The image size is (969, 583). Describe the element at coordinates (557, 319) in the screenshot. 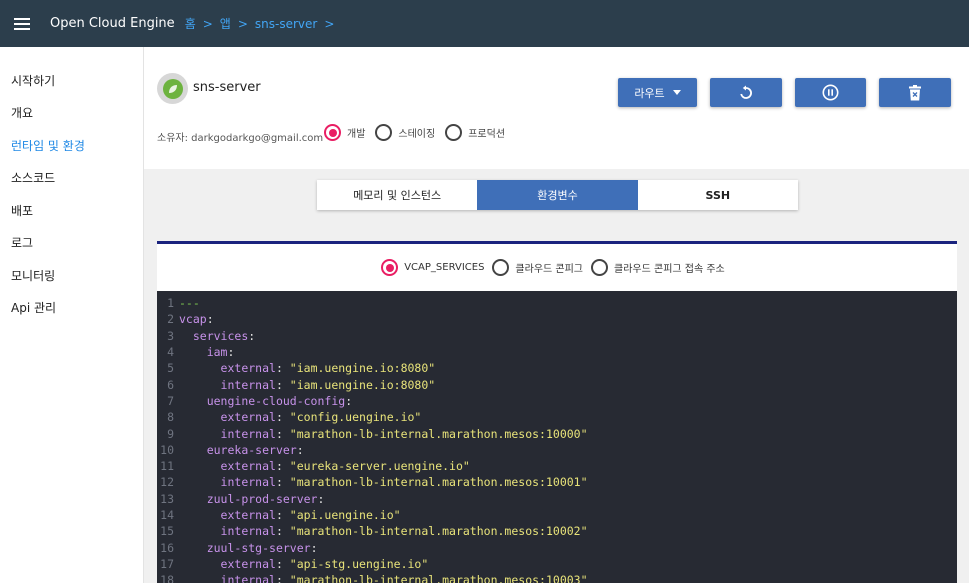

I see `code-line: 2 vcap:` at that location.